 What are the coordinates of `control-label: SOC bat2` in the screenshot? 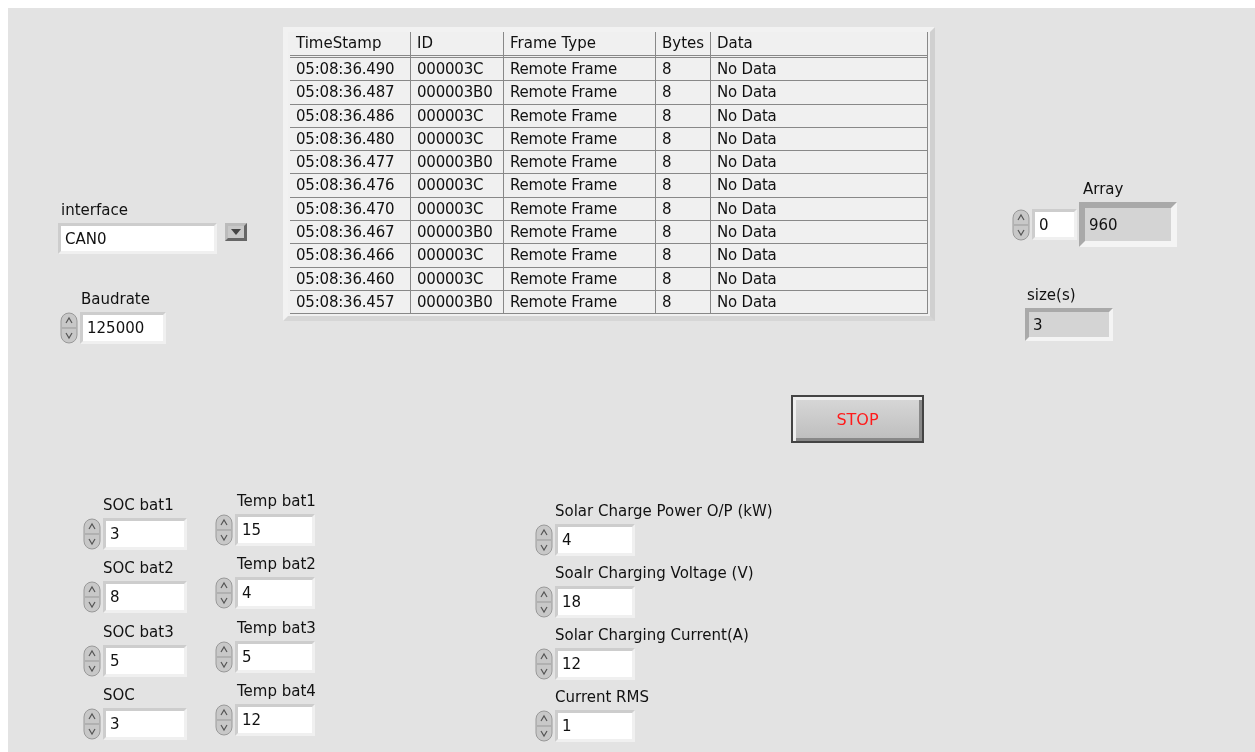 It's located at (139, 568).